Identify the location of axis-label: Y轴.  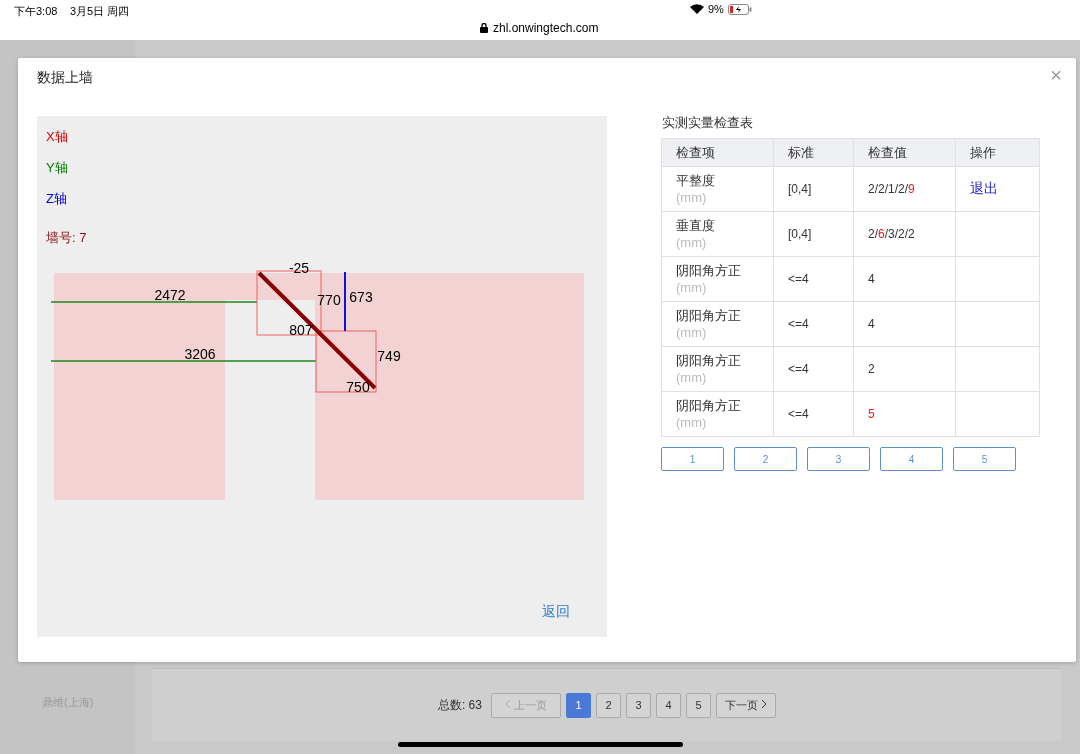
(57, 167).